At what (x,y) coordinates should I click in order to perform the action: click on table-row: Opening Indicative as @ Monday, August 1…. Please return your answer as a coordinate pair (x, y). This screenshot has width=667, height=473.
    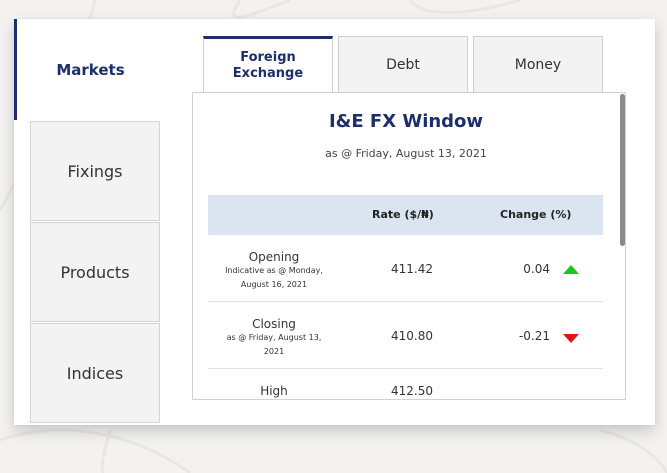
    Looking at the image, I should click on (405, 268).